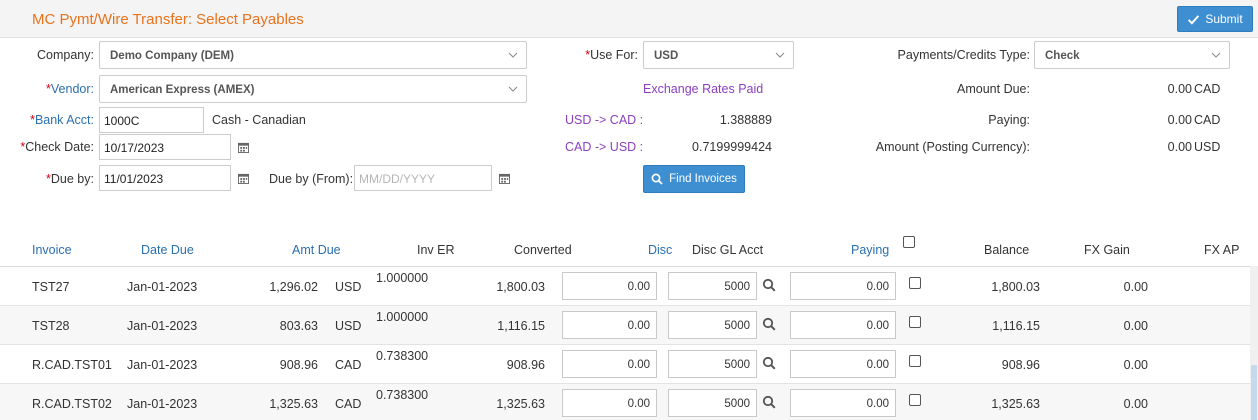 This screenshot has width=1258, height=420. Describe the element at coordinates (423, 178) in the screenshot. I see `due-from-input: MM/DD/YYYY` at that location.